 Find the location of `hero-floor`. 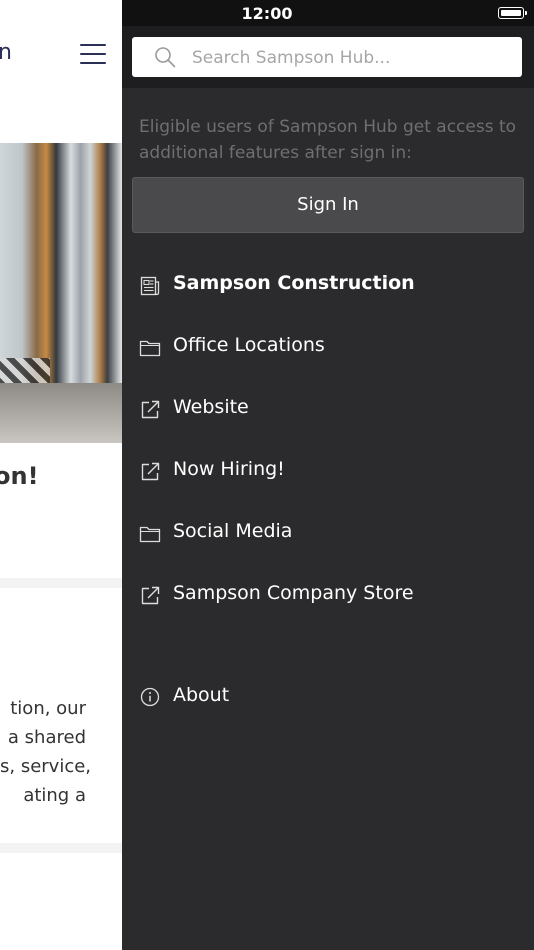

hero-floor is located at coordinates (61, 413).